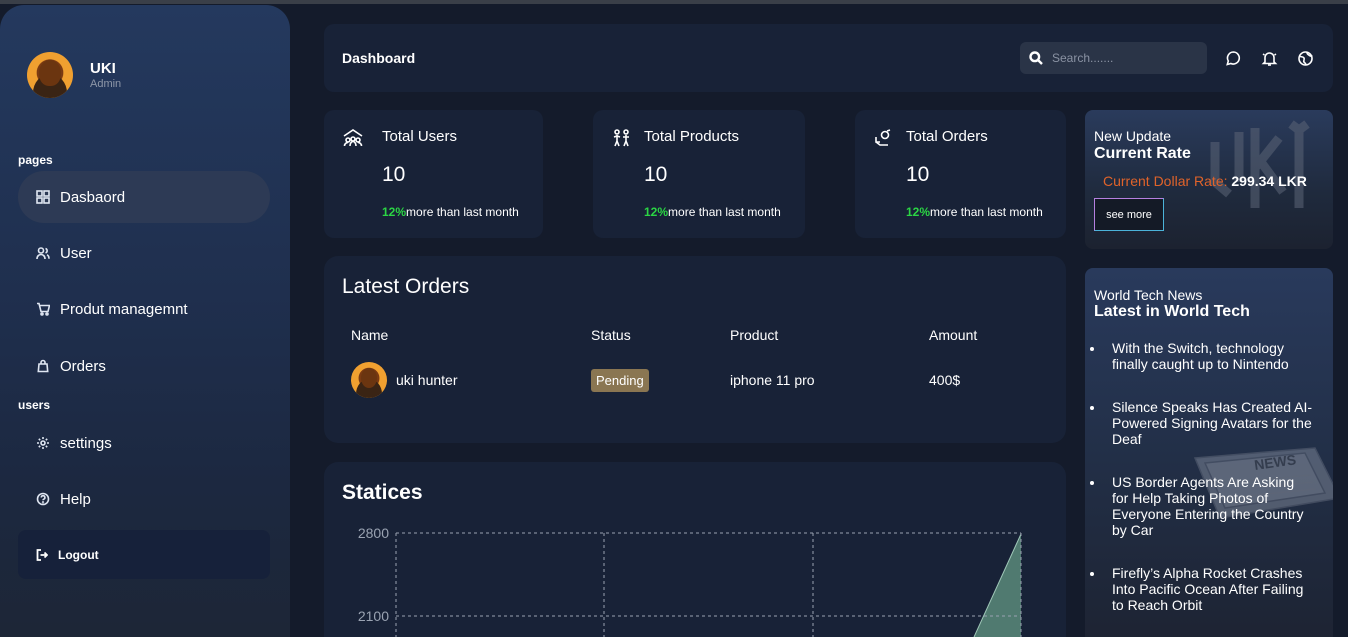  What do you see at coordinates (1305, 58) in the screenshot?
I see `globe-icon` at bounding box center [1305, 58].